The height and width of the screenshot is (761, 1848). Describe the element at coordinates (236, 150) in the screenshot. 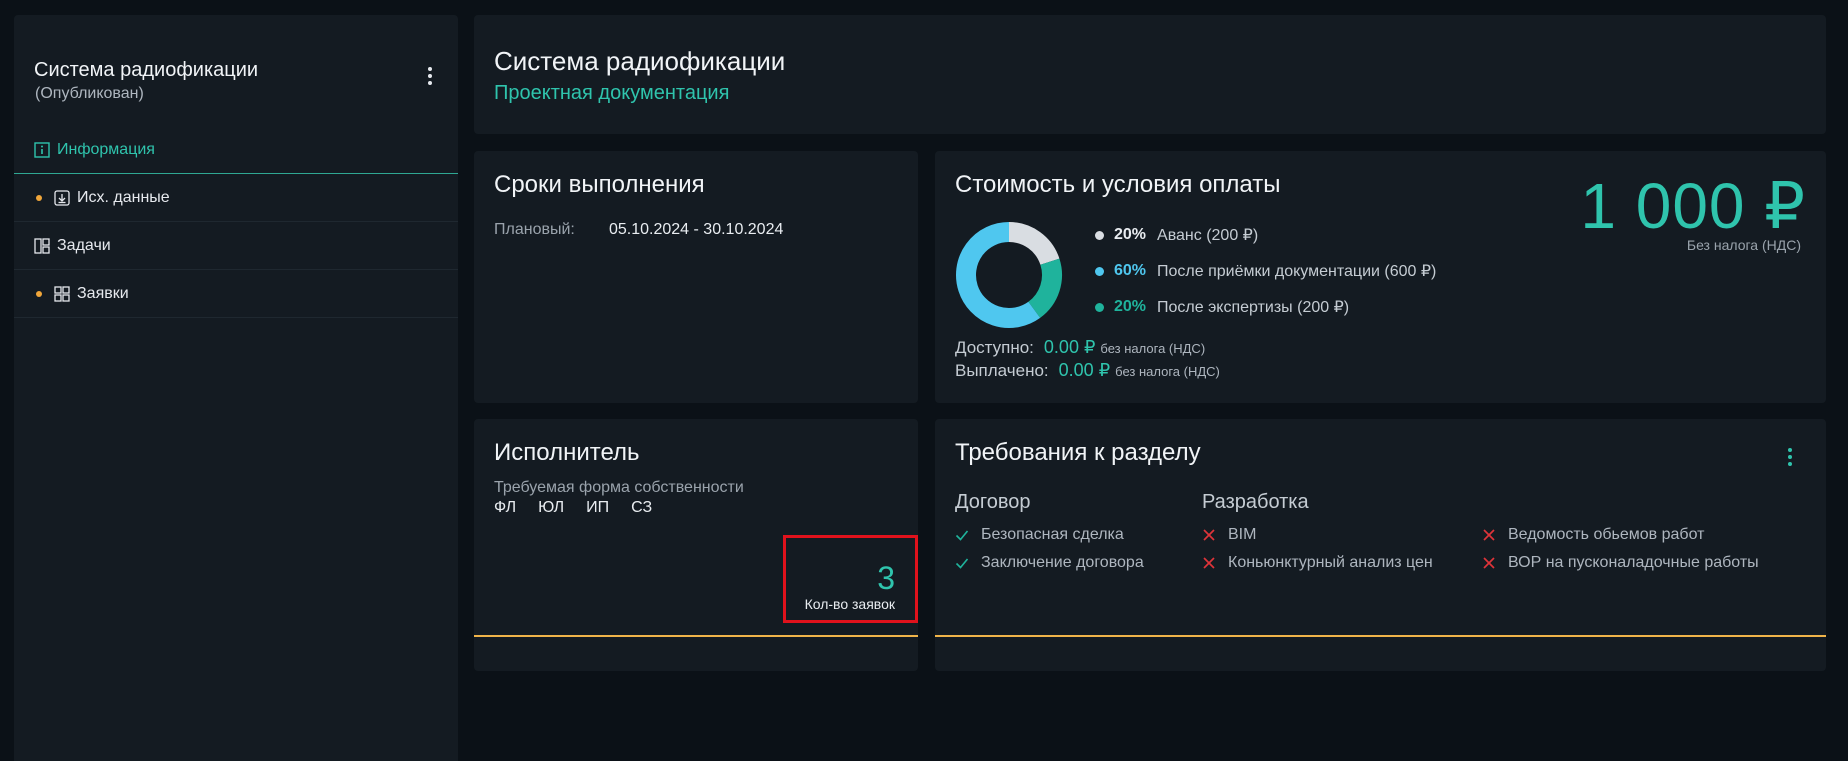

I see `sidebar-item-info: Информация` at that location.